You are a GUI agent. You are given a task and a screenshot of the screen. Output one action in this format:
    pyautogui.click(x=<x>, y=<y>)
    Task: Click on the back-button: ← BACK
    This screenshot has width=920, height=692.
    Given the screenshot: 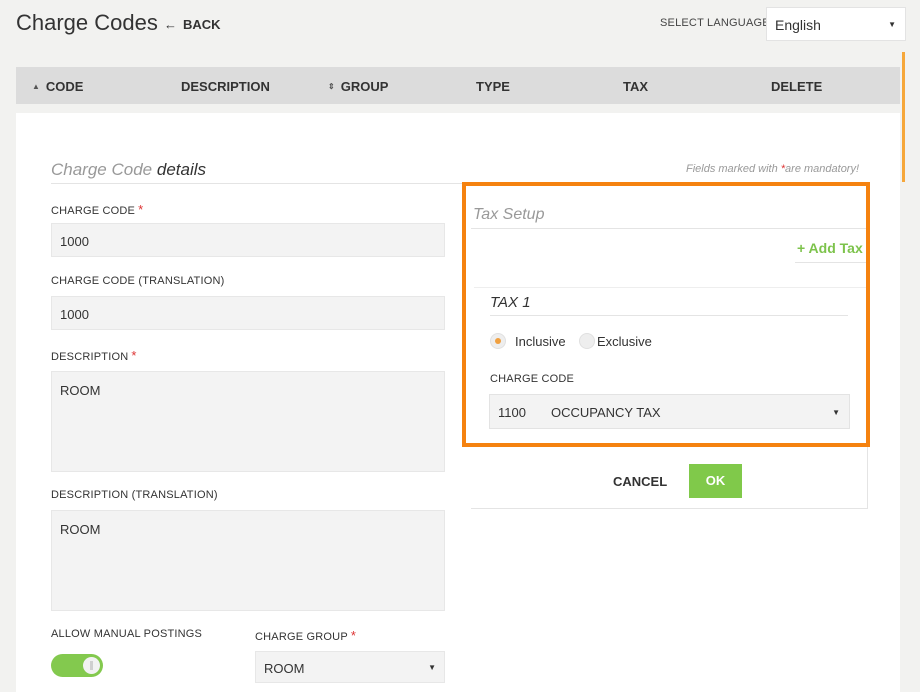 What is the action you would take?
    pyautogui.click(x=192, y=24)
    